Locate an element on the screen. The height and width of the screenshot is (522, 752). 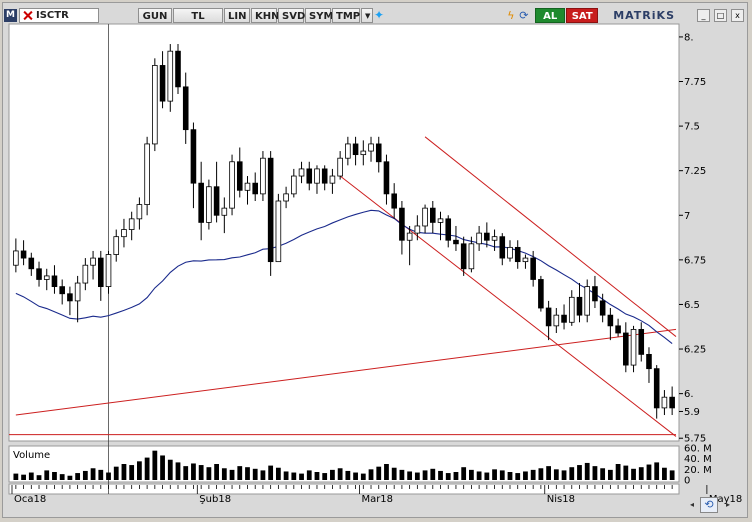
volume-tick-label: 40. M is located at coordinates (698, 459).